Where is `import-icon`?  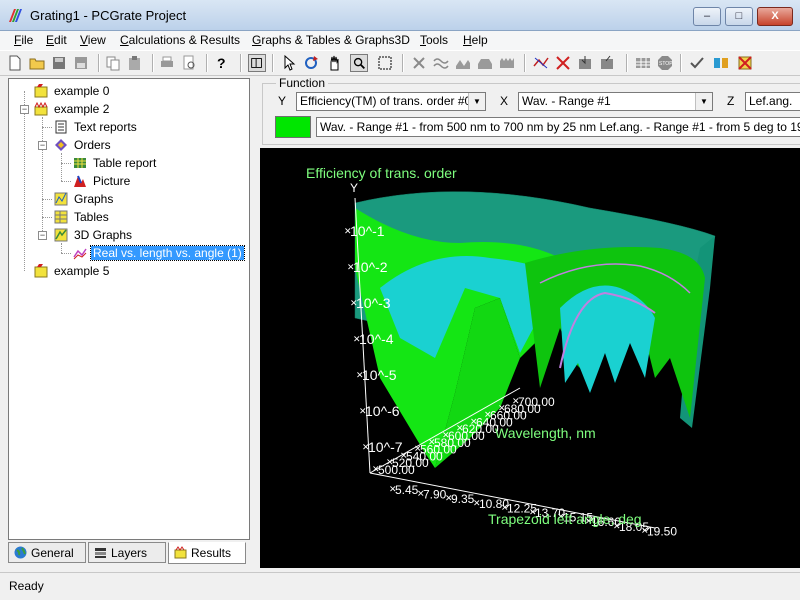
import-icon is located at coordinates (607, 63).